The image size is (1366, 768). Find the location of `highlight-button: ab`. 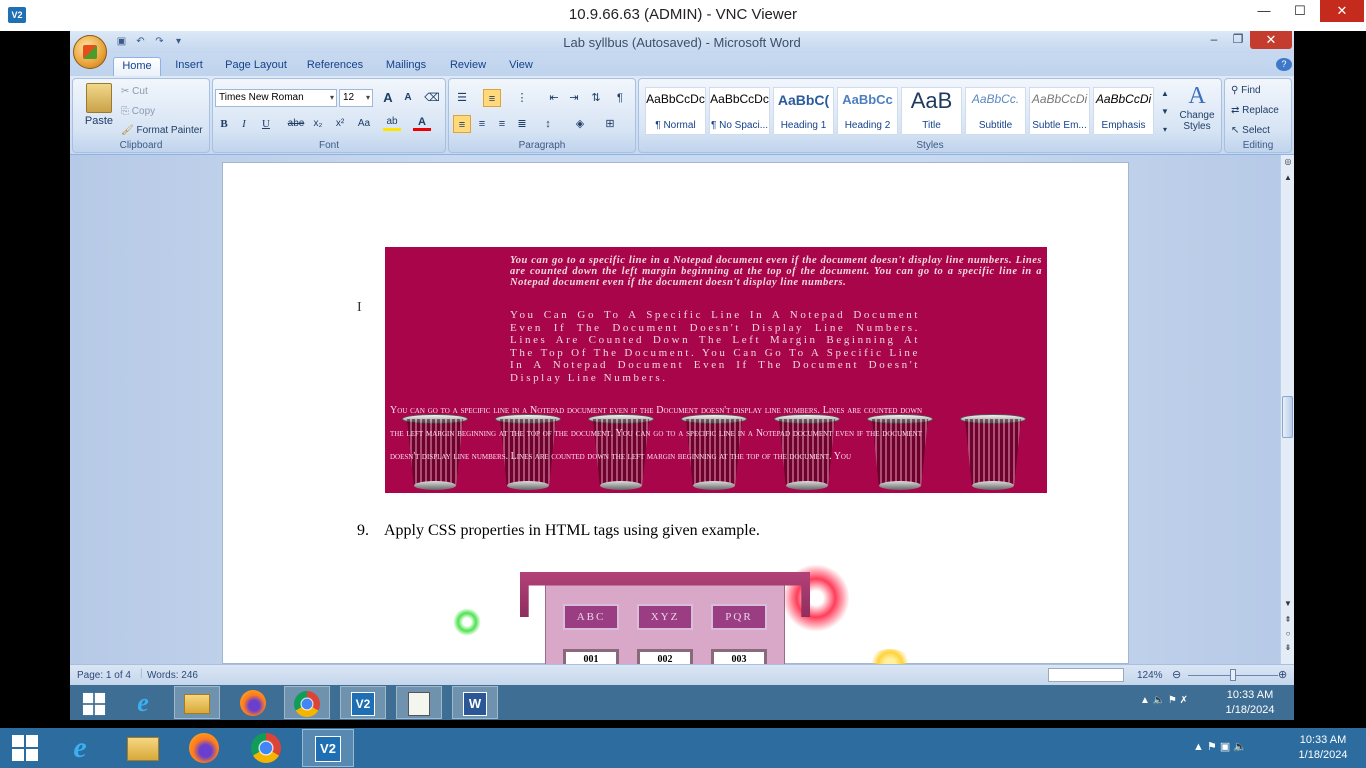

highlight-button: ab is located at coordinates (392, 123).